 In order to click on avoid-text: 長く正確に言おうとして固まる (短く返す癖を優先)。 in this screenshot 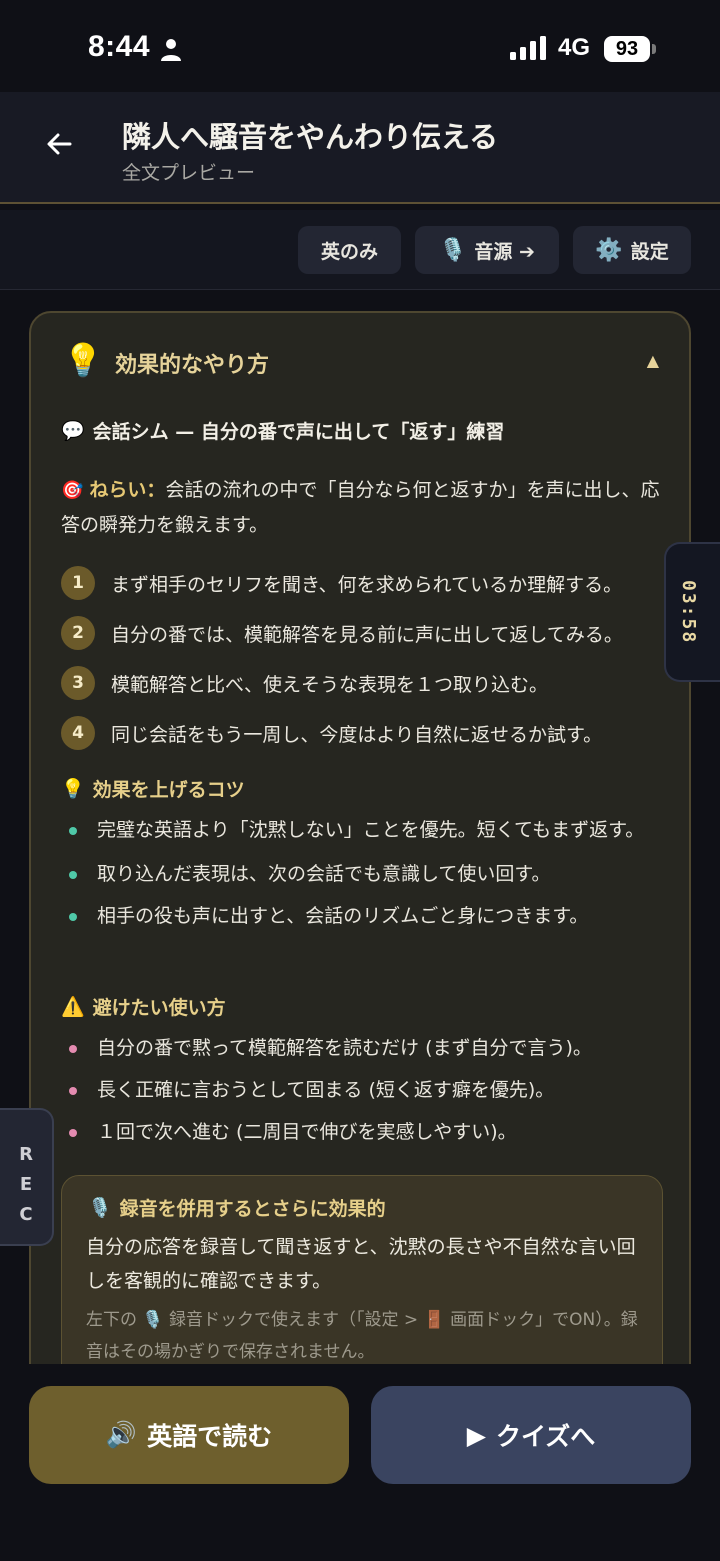, I will do `click(326, 1090)`.